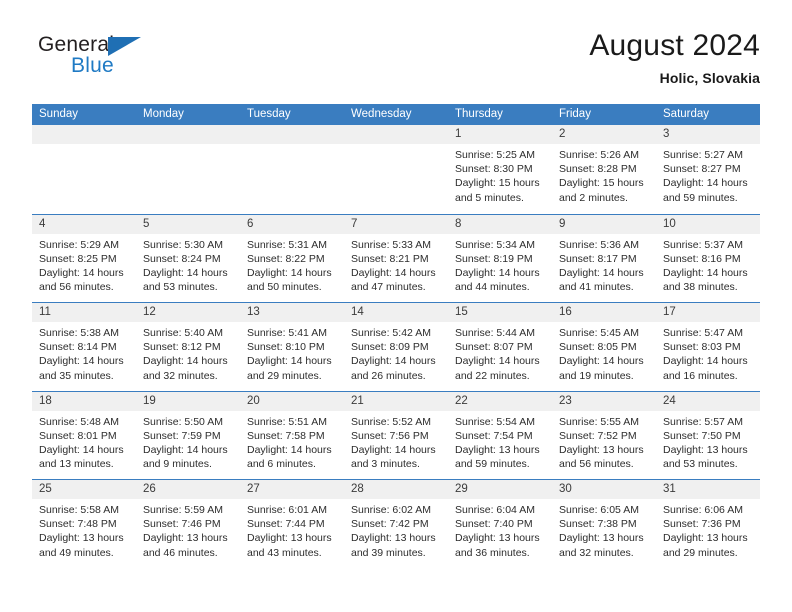 The image size is (792, 612). Describe the element at coordinates (500, 224) in the screenshot. I see `day-number-band: 8` at that location.